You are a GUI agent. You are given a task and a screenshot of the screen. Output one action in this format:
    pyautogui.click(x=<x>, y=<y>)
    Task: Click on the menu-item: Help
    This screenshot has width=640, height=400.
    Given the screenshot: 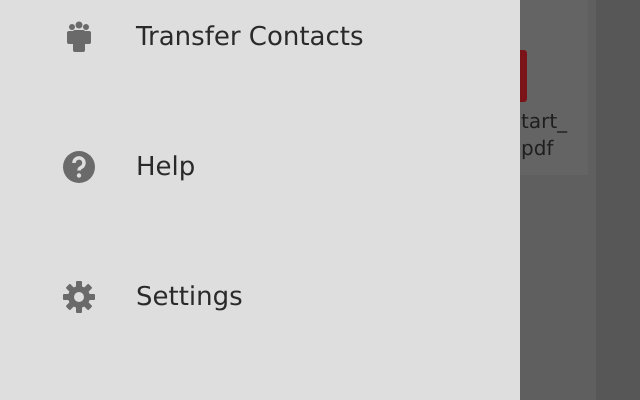 What is the action you would take?
    pyautogui.click(x=166, y=167)
    